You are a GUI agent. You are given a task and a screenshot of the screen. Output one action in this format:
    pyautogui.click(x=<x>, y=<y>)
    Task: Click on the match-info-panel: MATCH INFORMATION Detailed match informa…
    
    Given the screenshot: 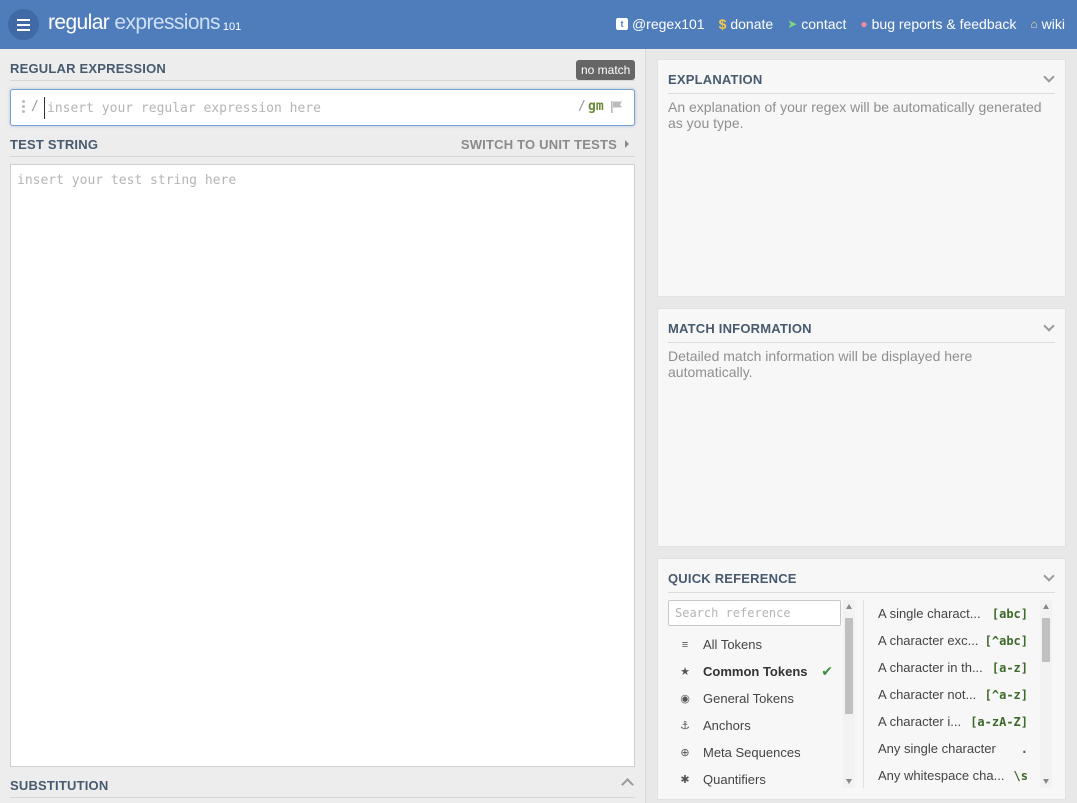 What is the action you would take?
    pyautogui.click(x=861, y=427)
    